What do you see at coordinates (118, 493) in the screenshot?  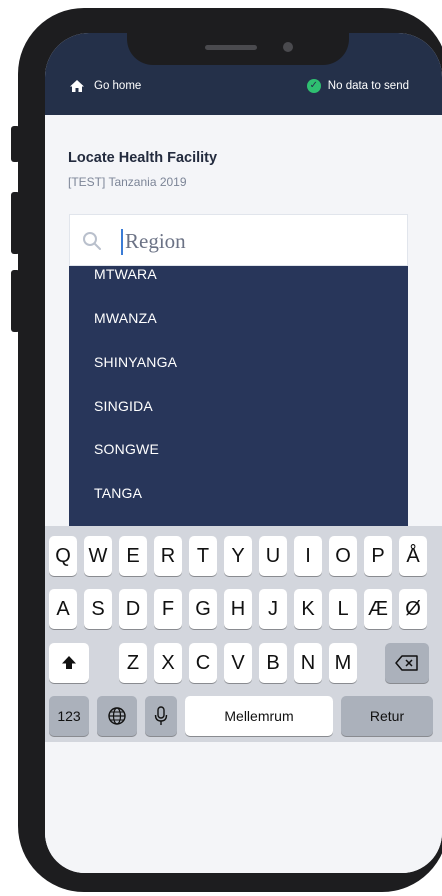 I see `dropdown-item-tanga: TANGA` at bounding box center [118, 493].